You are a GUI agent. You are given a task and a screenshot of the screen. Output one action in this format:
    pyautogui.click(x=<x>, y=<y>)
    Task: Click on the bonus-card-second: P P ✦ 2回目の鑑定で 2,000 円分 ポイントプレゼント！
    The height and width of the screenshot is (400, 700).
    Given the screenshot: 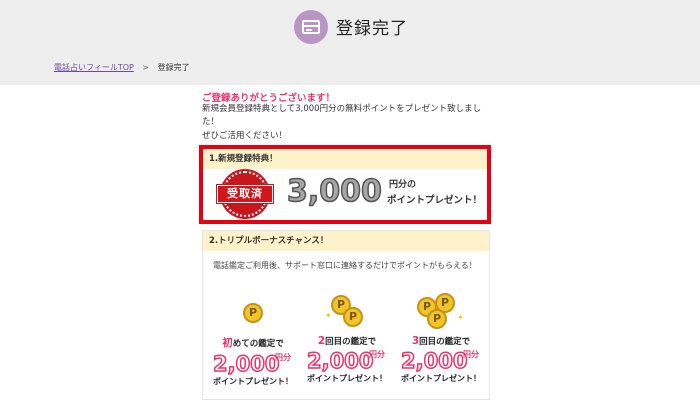 What is the action you would take?
    pyautogui.click(x=347, y=338)
    